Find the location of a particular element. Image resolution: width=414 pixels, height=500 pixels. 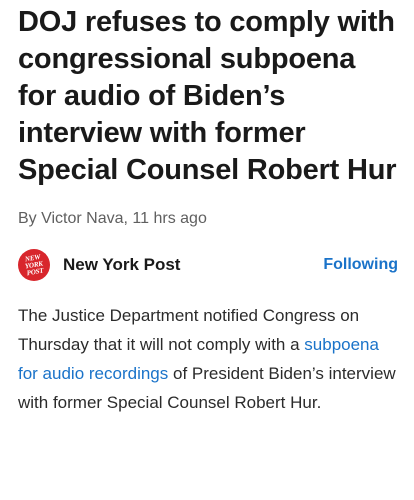

publisher-row: NEW YORK POST New York Post Following is located at coordinates (209, 265).